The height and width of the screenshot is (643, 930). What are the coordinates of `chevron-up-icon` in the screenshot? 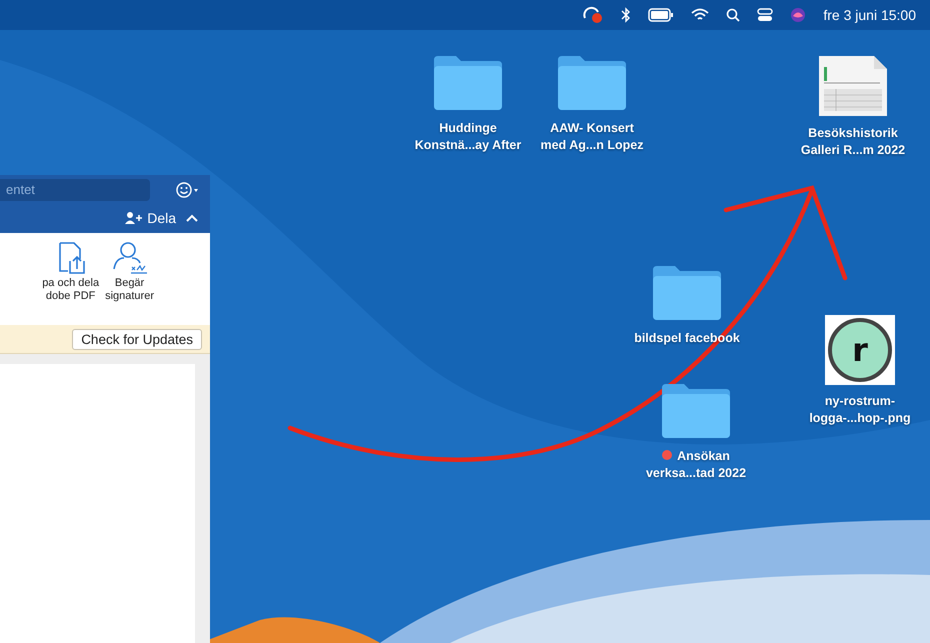 It's located at (192, 218).